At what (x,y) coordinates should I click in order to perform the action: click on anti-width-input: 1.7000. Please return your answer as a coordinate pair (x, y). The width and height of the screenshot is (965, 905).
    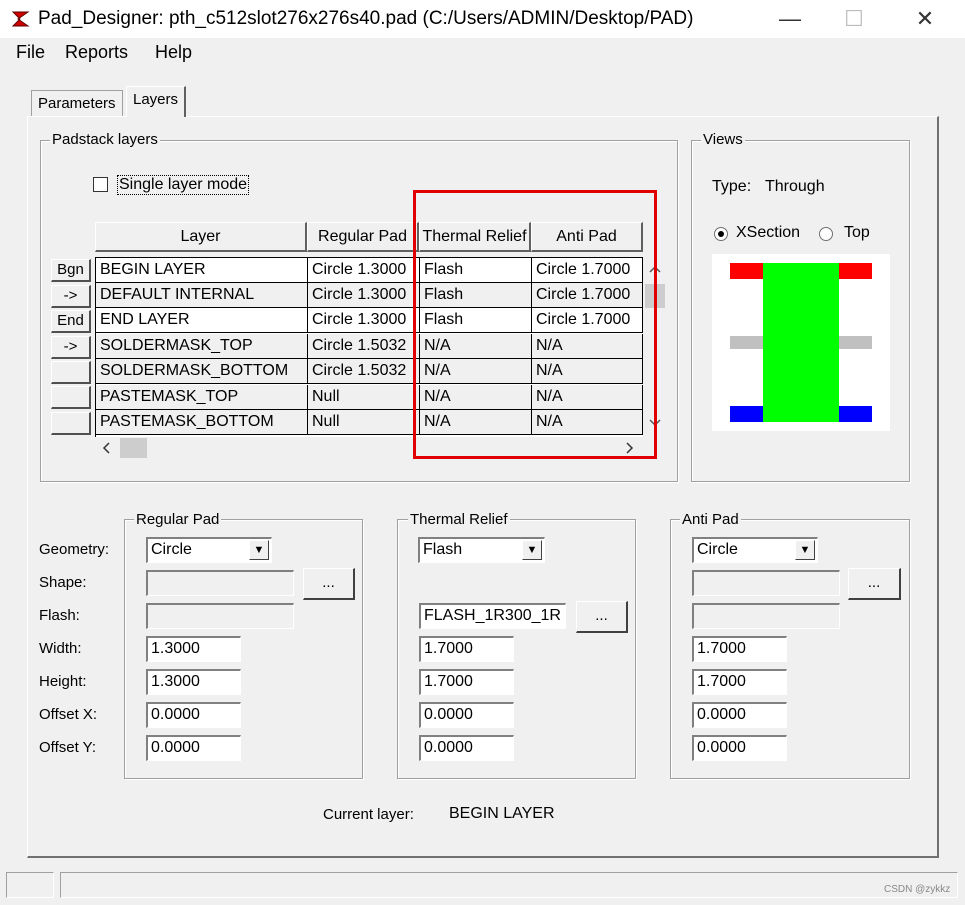
    Looking at the image, I should click on (739, 649).